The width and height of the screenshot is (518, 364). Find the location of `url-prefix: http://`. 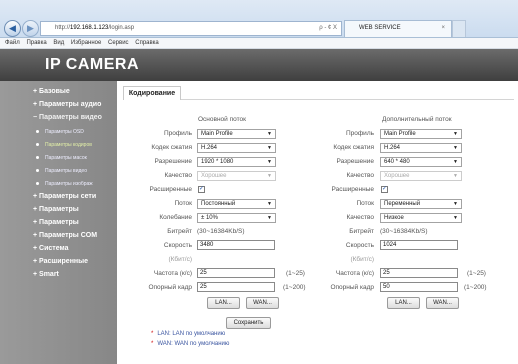

url-prefix: http:// is located at coordinates (63, 28).